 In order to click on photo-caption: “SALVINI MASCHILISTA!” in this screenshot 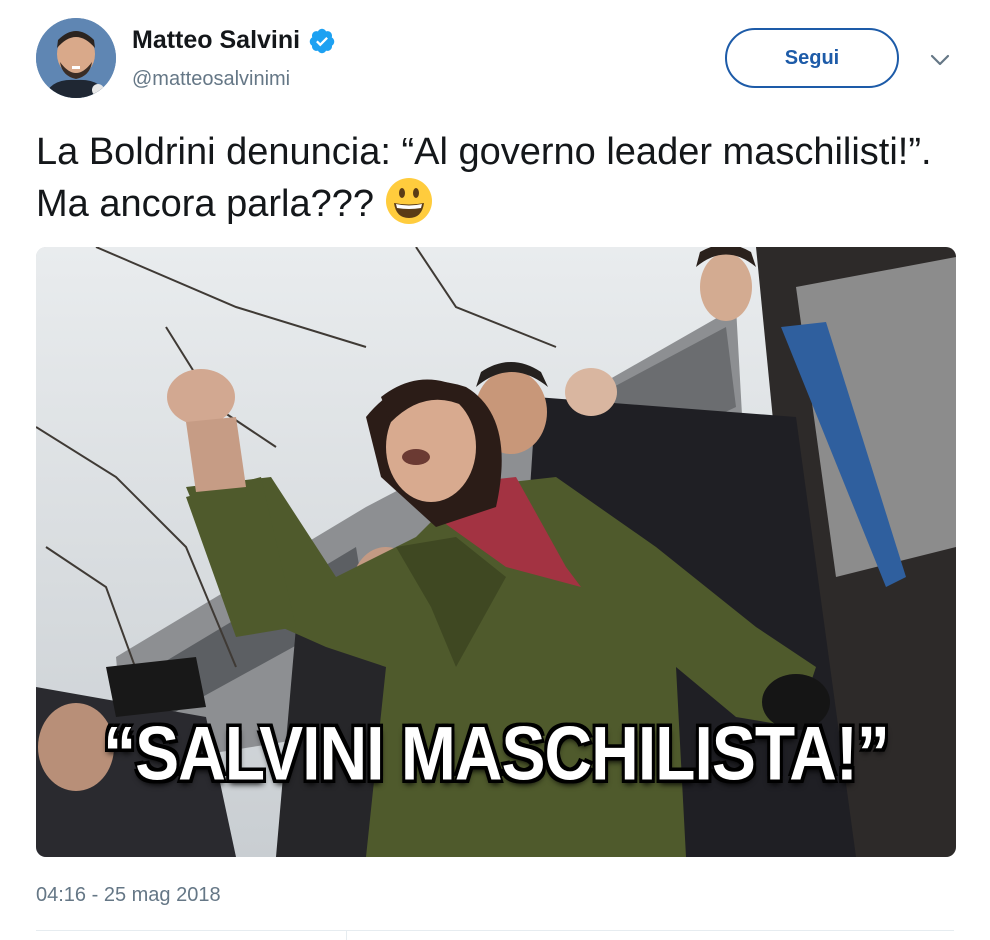, I will do `click(496, 753)`.